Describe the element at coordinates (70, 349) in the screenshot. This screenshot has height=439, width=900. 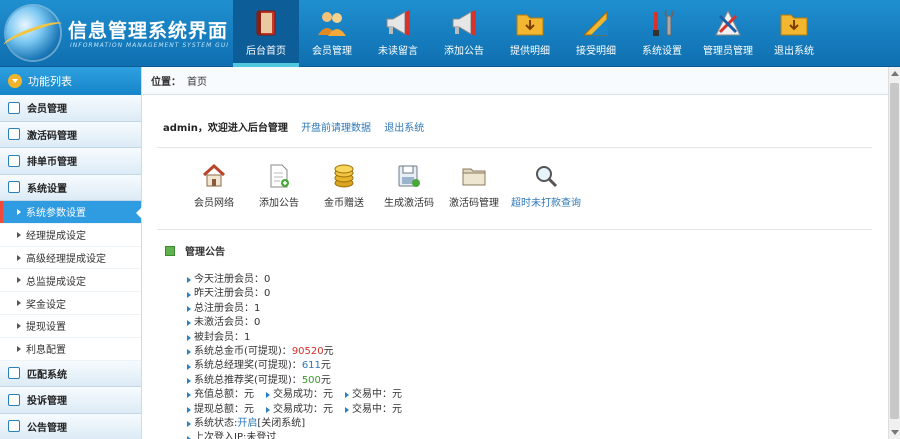
I see `sidebar-item: 利息配置` at that location.